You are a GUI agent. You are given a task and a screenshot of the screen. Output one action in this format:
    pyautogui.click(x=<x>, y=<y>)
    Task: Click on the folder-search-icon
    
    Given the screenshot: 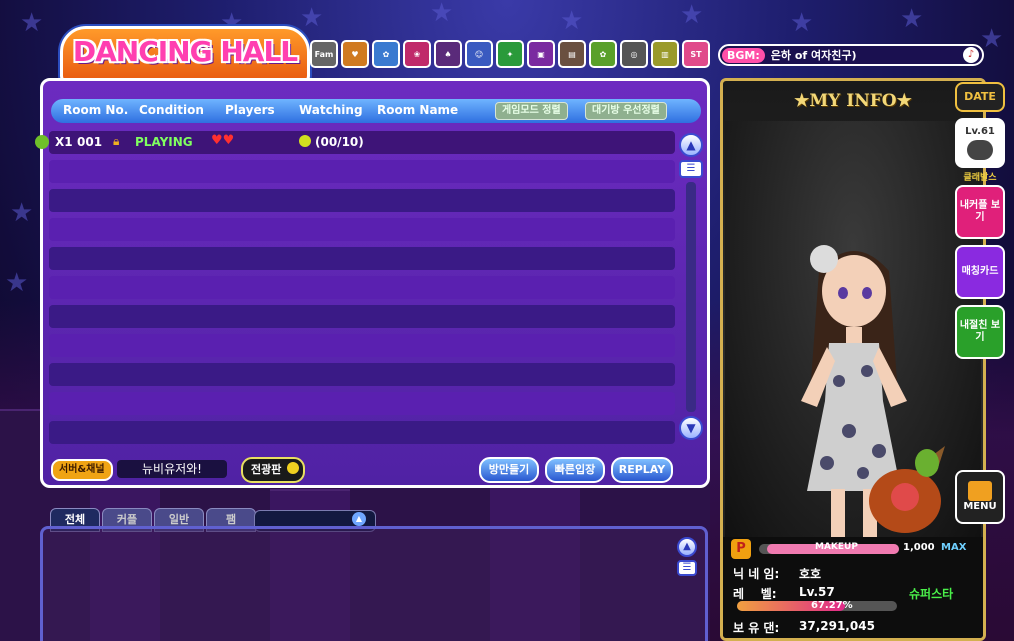 What is the action you would take?
    pyautogui.click(x=980, y=491)
    